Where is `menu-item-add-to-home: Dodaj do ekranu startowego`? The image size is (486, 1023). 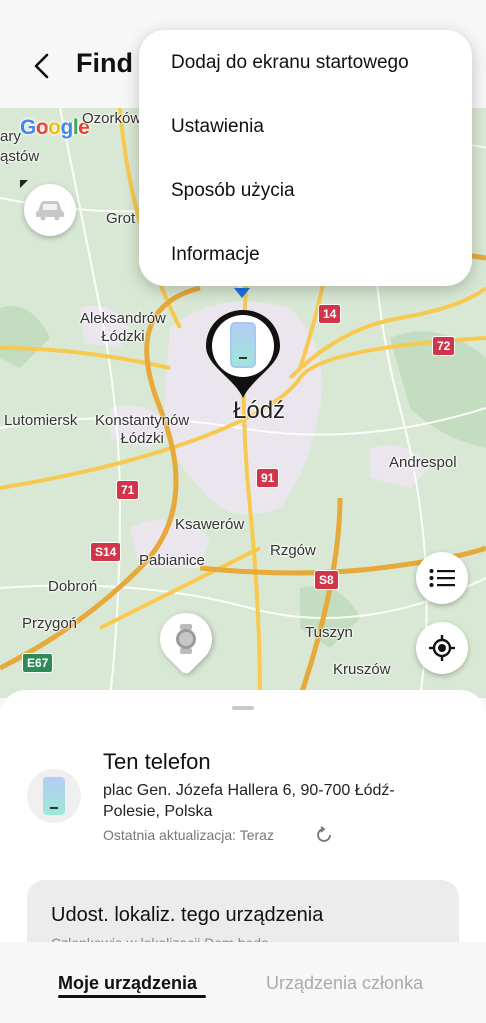 menu-item-add-to-home: Dodaj do ekranu startowego is located at coordinates (290, 63).